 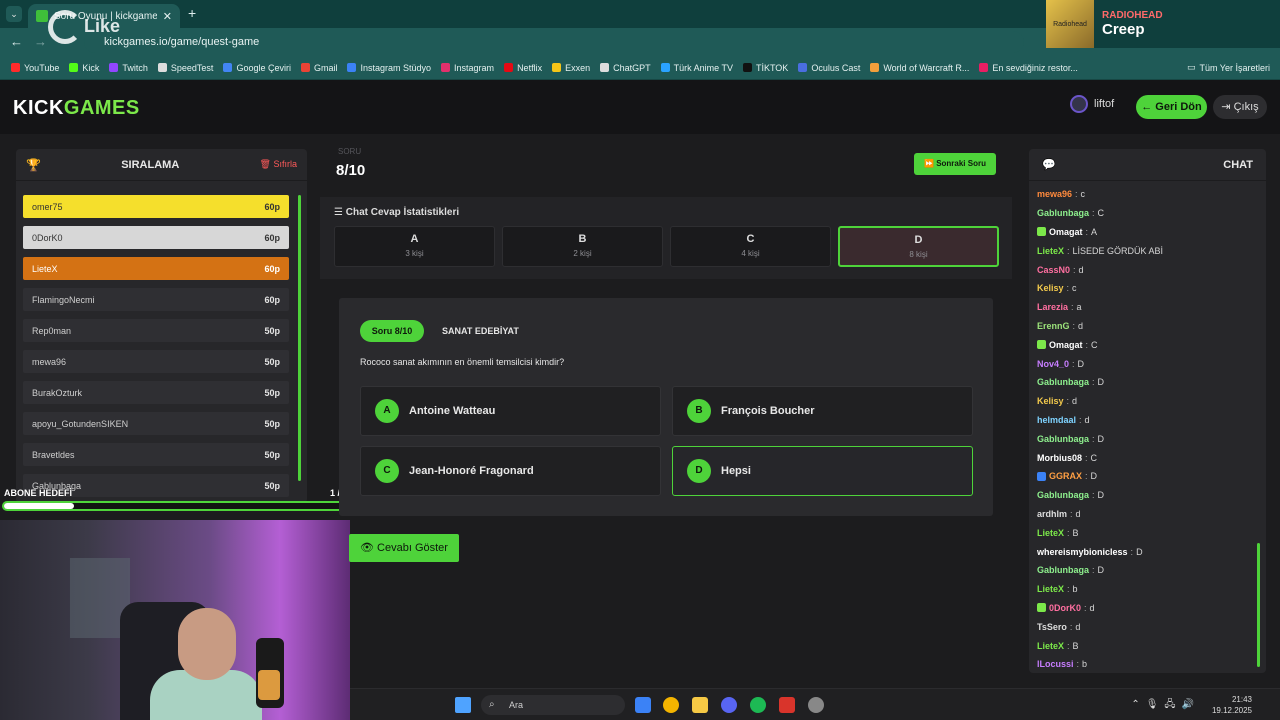 I want to click on chat-username: lLocussi, so click(x=1055, y=664).